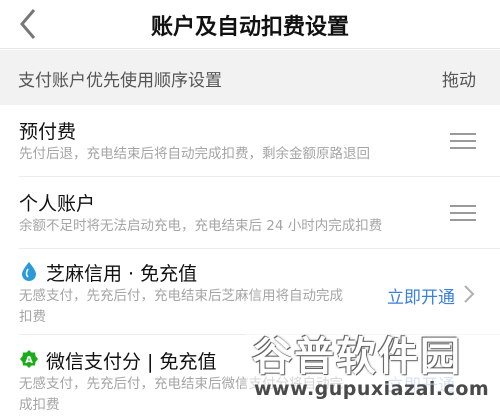 This screenshot has height=416, width=500. What do you see at coordinates (57, 204) in the screenshot?
I see `item-title: 个人账户` at bounding box center [57, 204].